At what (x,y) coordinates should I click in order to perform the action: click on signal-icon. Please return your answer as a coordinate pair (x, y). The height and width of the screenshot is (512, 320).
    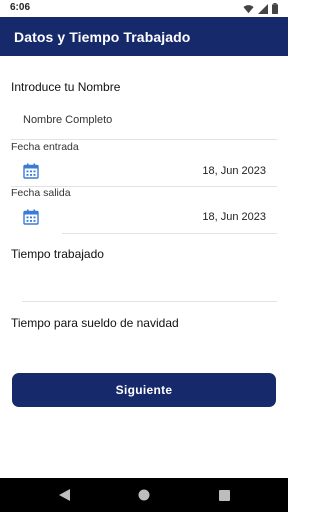
    Looking at the image, I should click on (263, 8).